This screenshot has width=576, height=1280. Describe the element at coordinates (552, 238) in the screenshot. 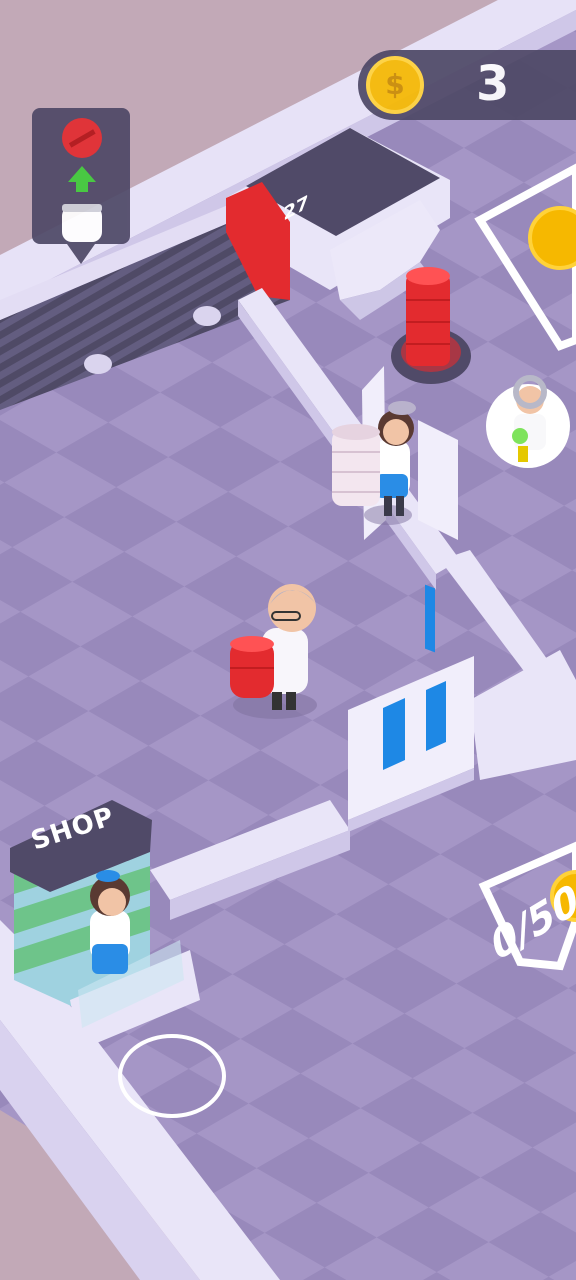

I see `upgrade-tile-coin` at that location.